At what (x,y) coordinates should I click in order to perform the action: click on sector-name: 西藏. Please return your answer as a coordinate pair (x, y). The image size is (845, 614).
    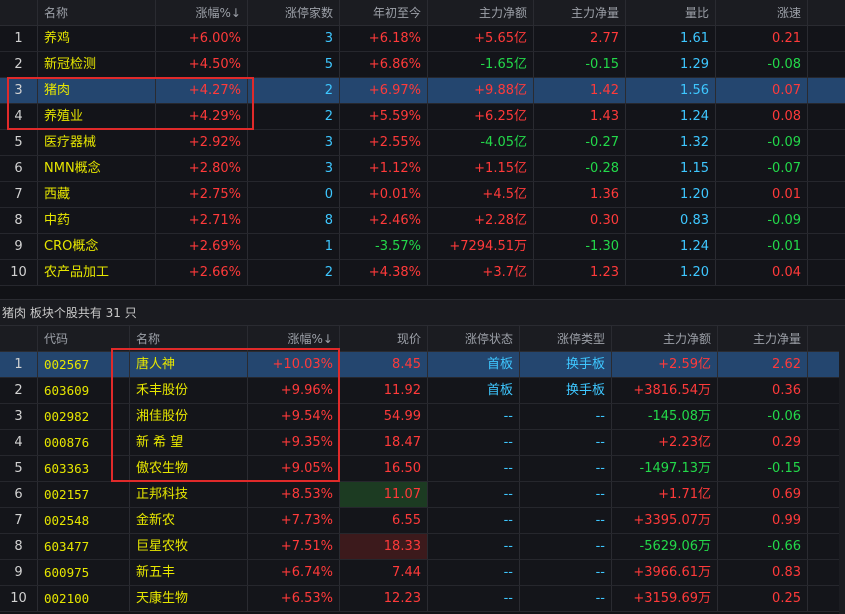
    Looking at the image, I should click on (97, 194).